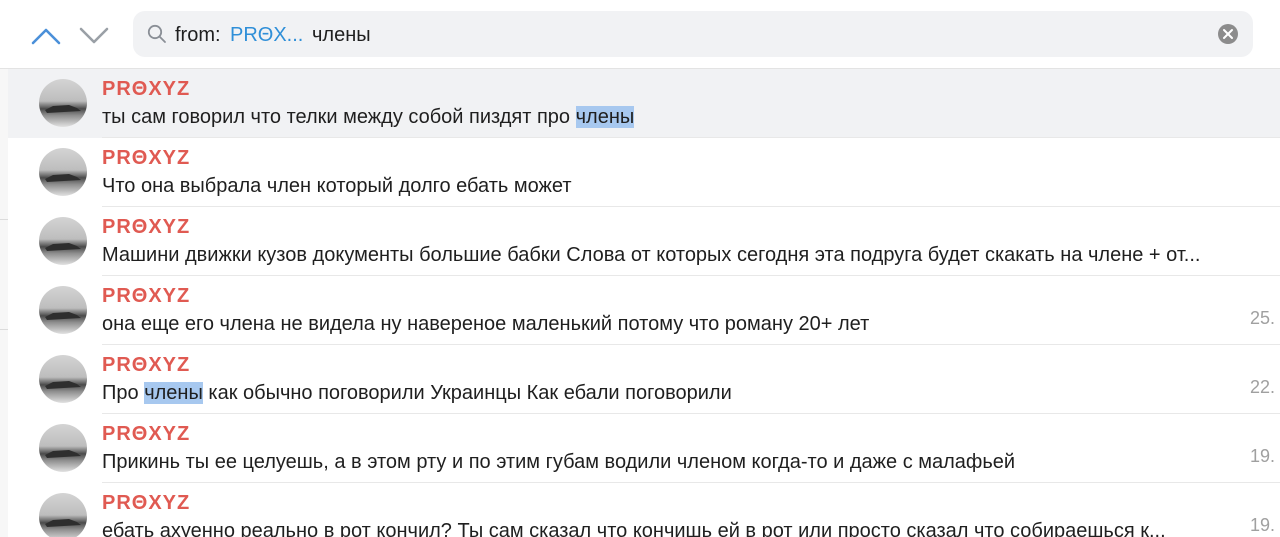 This screenshot has height=537, width=1280. I want to click on chevron-down-icon, so click(94, 35).